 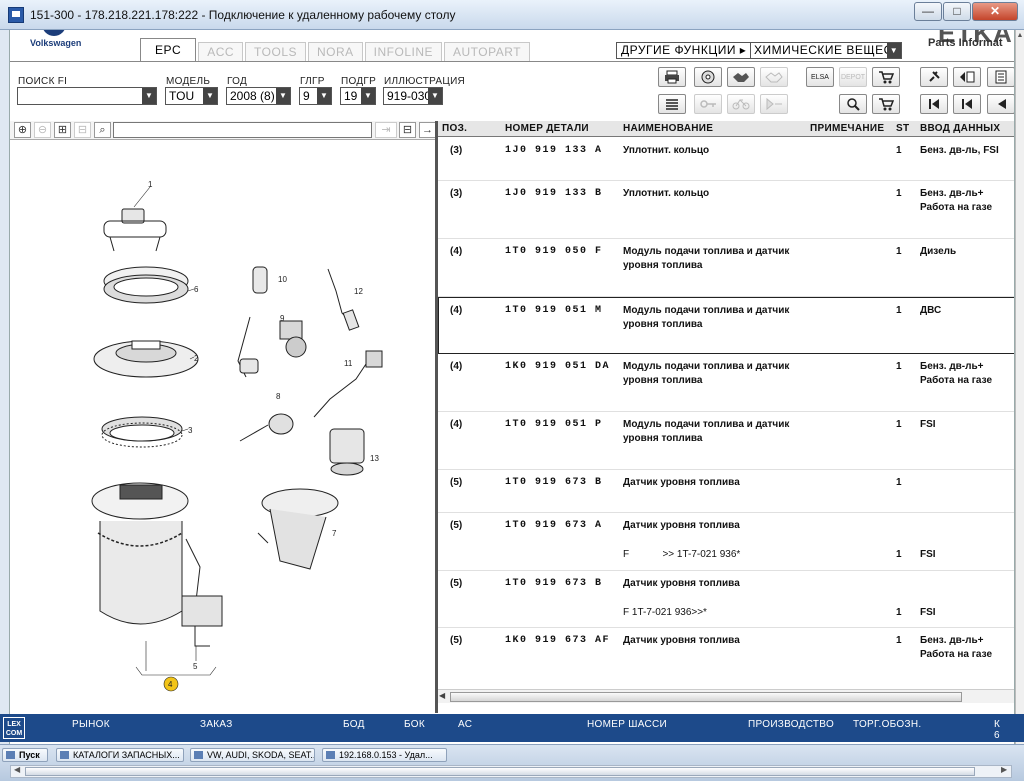 I want to click on row-input: Бенз. дв-ль, FSI, so click(x=959, y=150).